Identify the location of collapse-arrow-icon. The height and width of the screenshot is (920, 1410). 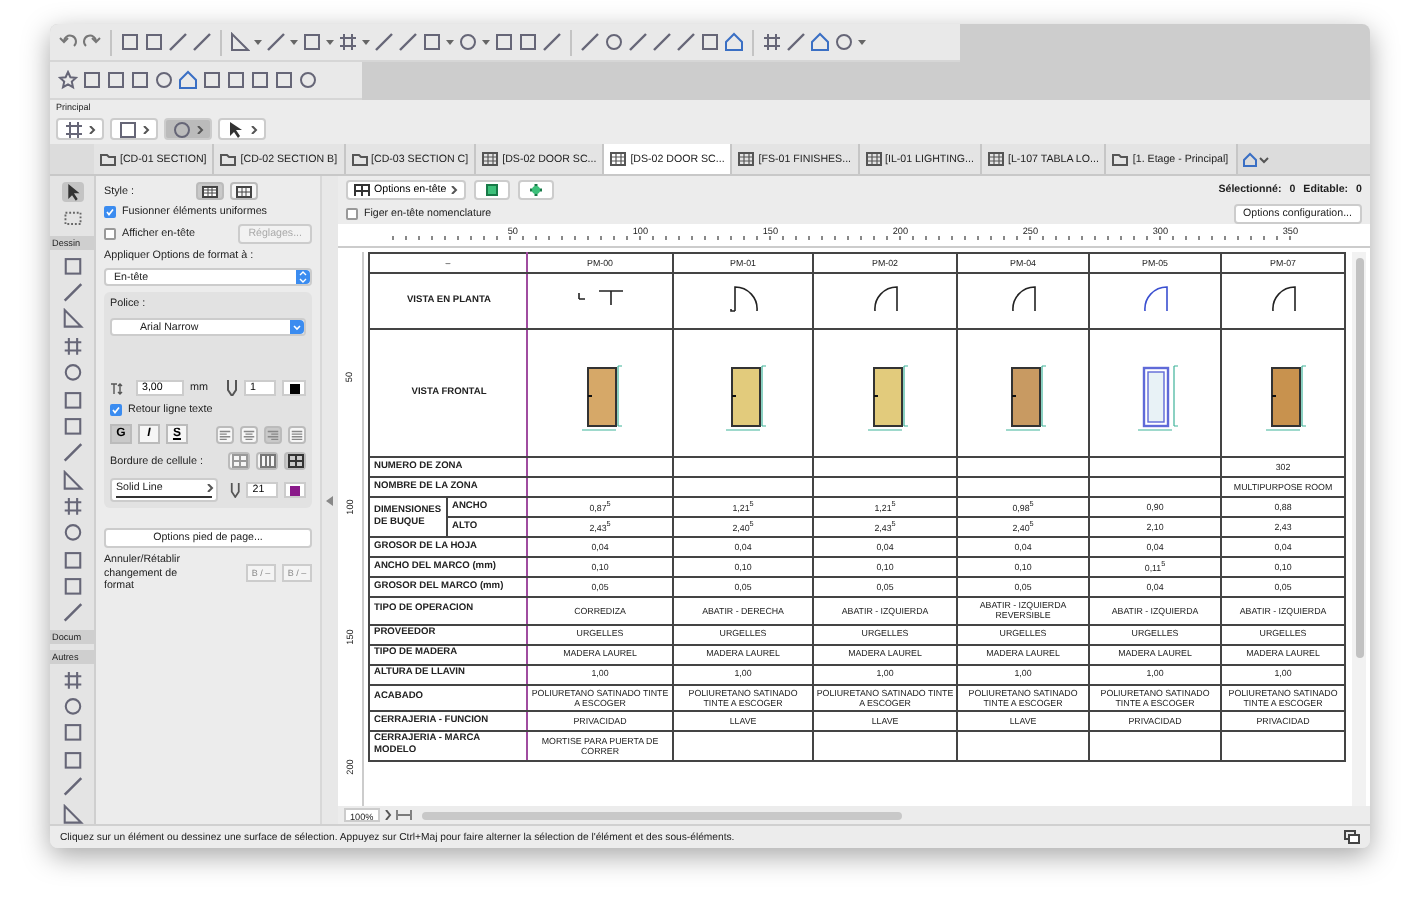
(330, 500).